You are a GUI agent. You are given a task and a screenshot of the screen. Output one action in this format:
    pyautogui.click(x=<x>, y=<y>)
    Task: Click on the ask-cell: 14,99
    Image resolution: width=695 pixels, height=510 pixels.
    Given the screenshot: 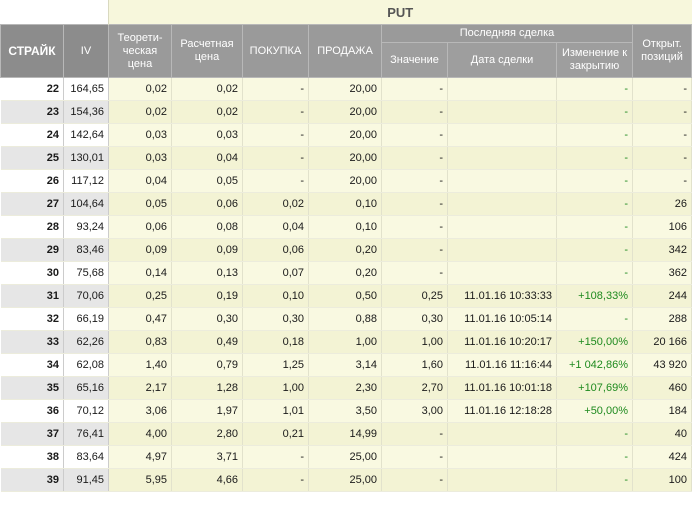 What is the action you would take?
    pyautogui.click(x=345, y=434)
    